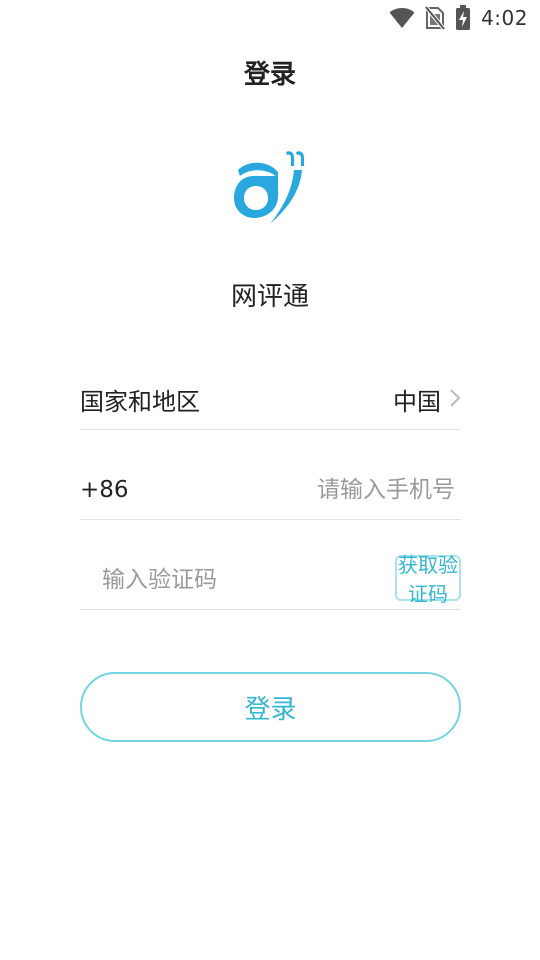 Image resolution: width=540 pixels, height=960 pixels. I want to click on login-button: 登录, so click(270, 707).